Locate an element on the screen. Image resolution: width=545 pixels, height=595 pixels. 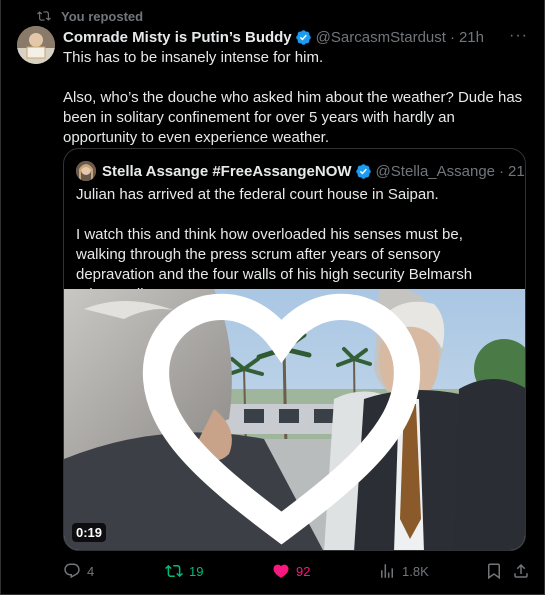
repost-banner-label: You reposted is located at coordinates (102, 16).